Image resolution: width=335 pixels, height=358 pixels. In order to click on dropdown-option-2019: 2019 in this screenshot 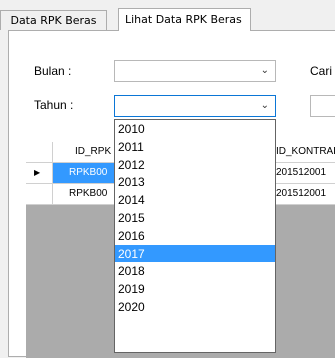, I will do `click(195, 289)`.